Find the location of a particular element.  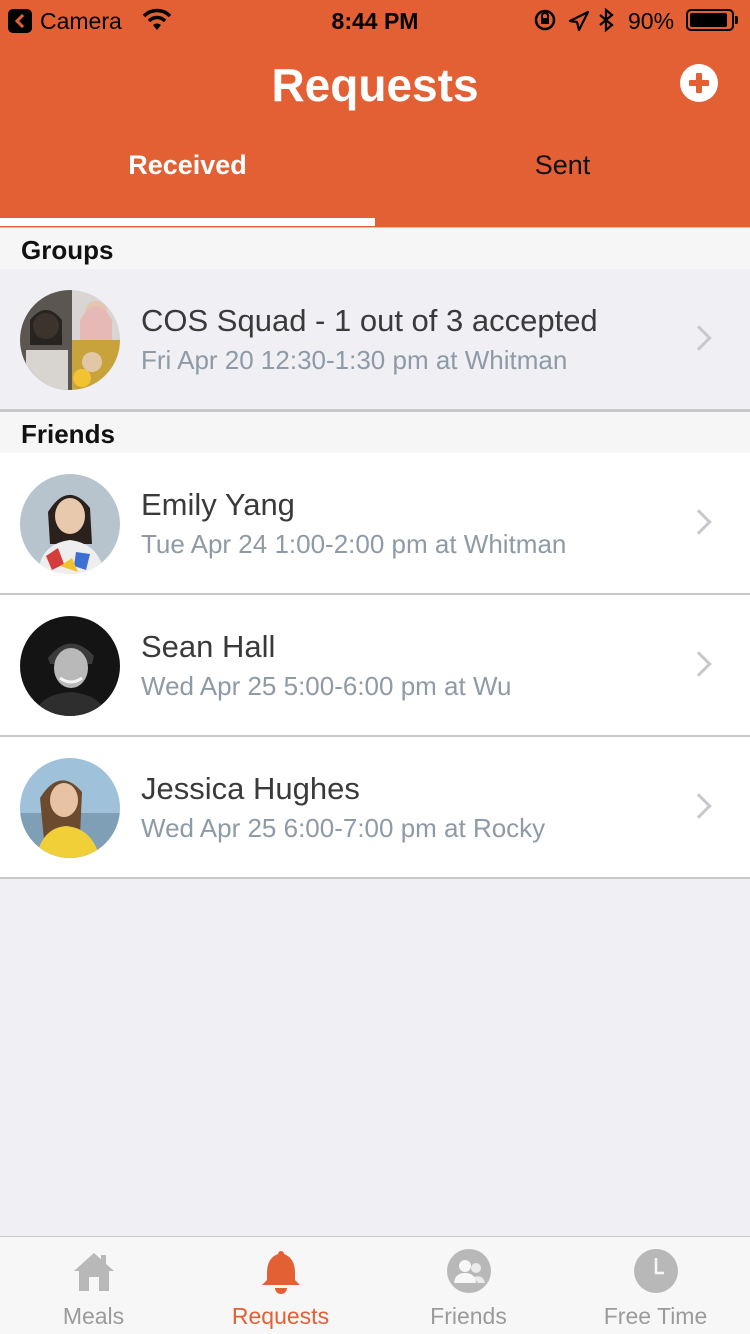

bluetooth-icon is located at coordinates (606, 20).